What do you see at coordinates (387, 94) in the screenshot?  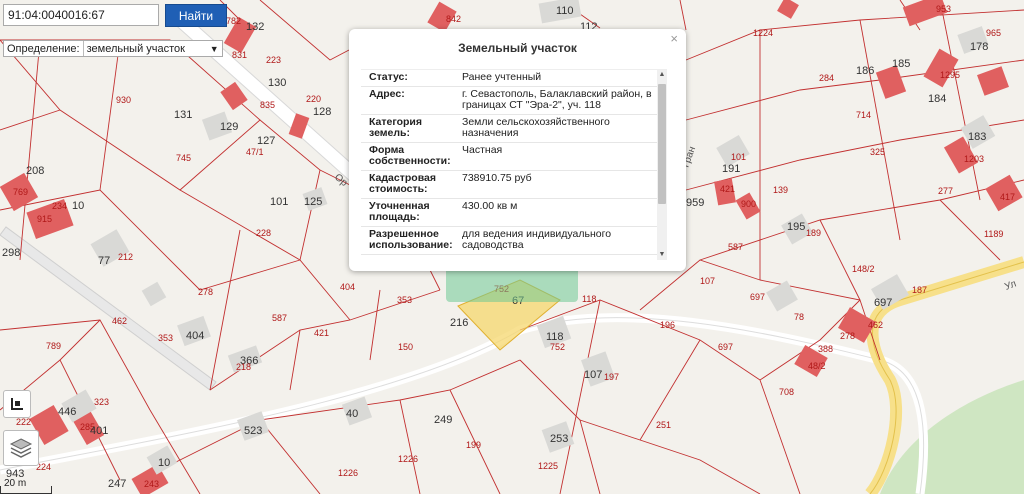 I see `info-label: Адрес:` at bounding box center [387, 94].